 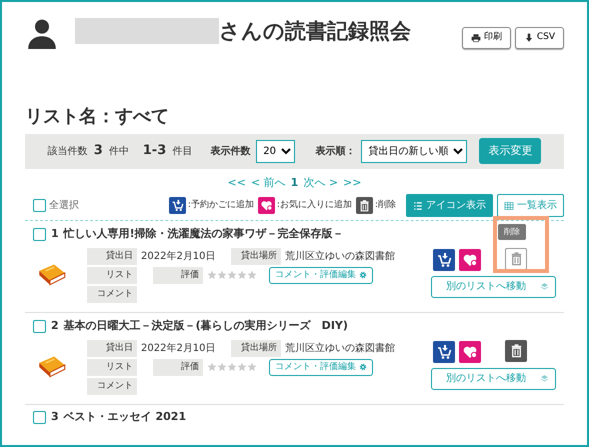 I want to click on page-title: さんの読書記録照会, so click(x=315, y=31).